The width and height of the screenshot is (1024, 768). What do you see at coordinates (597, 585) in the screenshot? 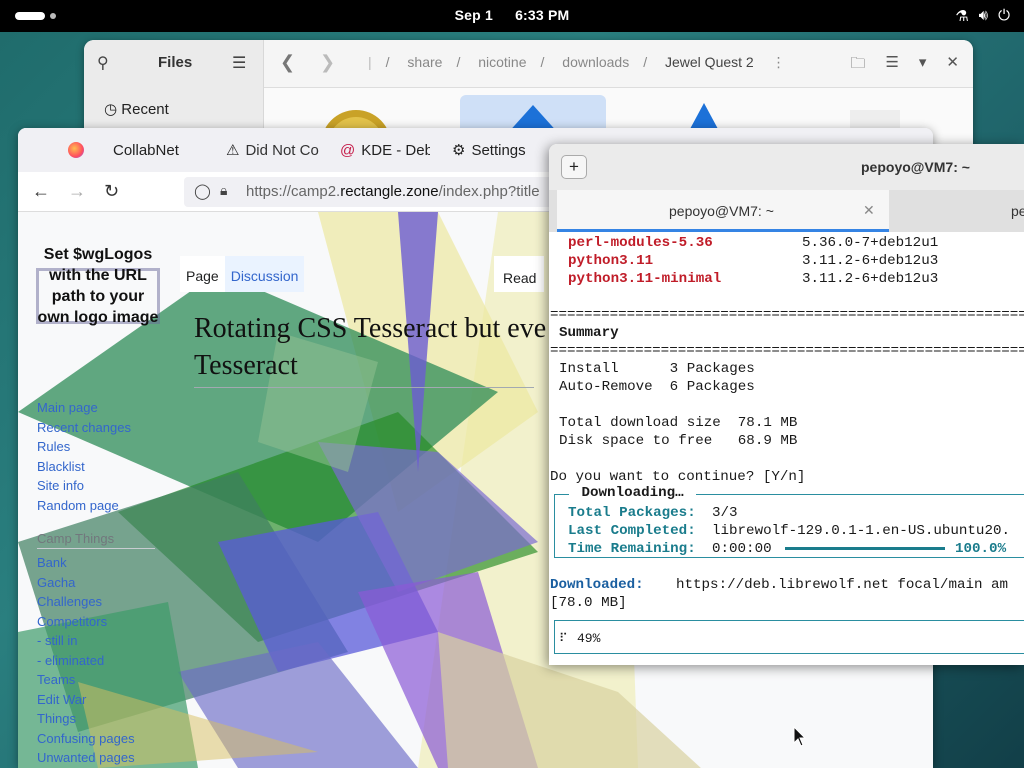
I see `downloaded-label: Downloaded:` at bounding box center [597, 585].